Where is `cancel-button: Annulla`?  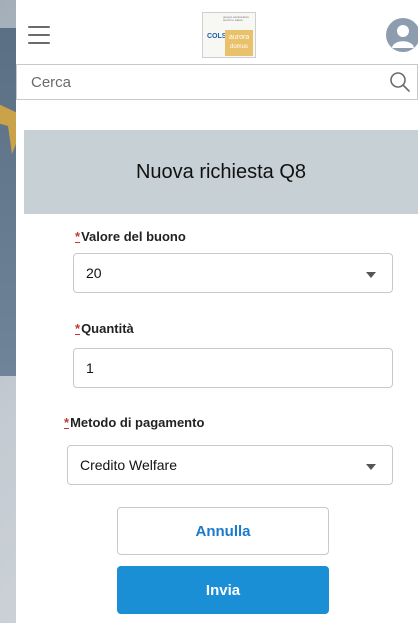 cancel-button: Annulla is located at coordinates (223, 531).